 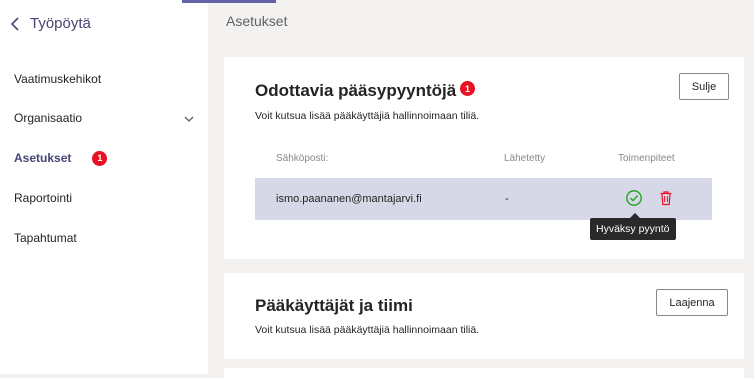 I want to click on column-header-actions: Toimenpiteet, so click(x=646, y=158).